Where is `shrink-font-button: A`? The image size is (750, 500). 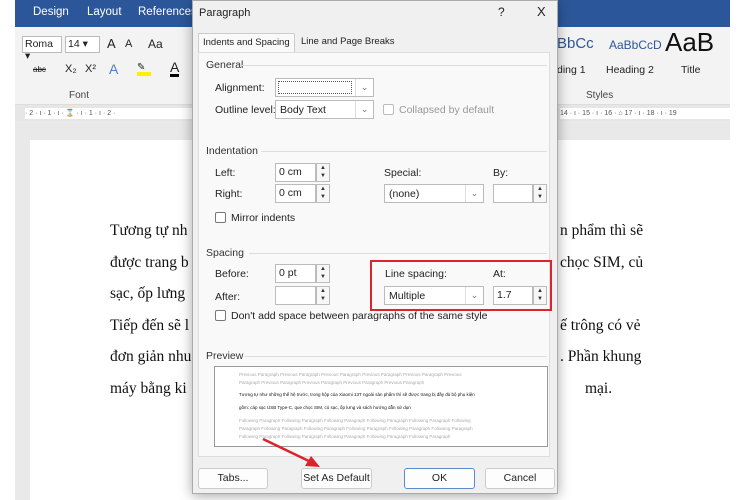 shrink-font-button: A is located at coordinates (128, 44).